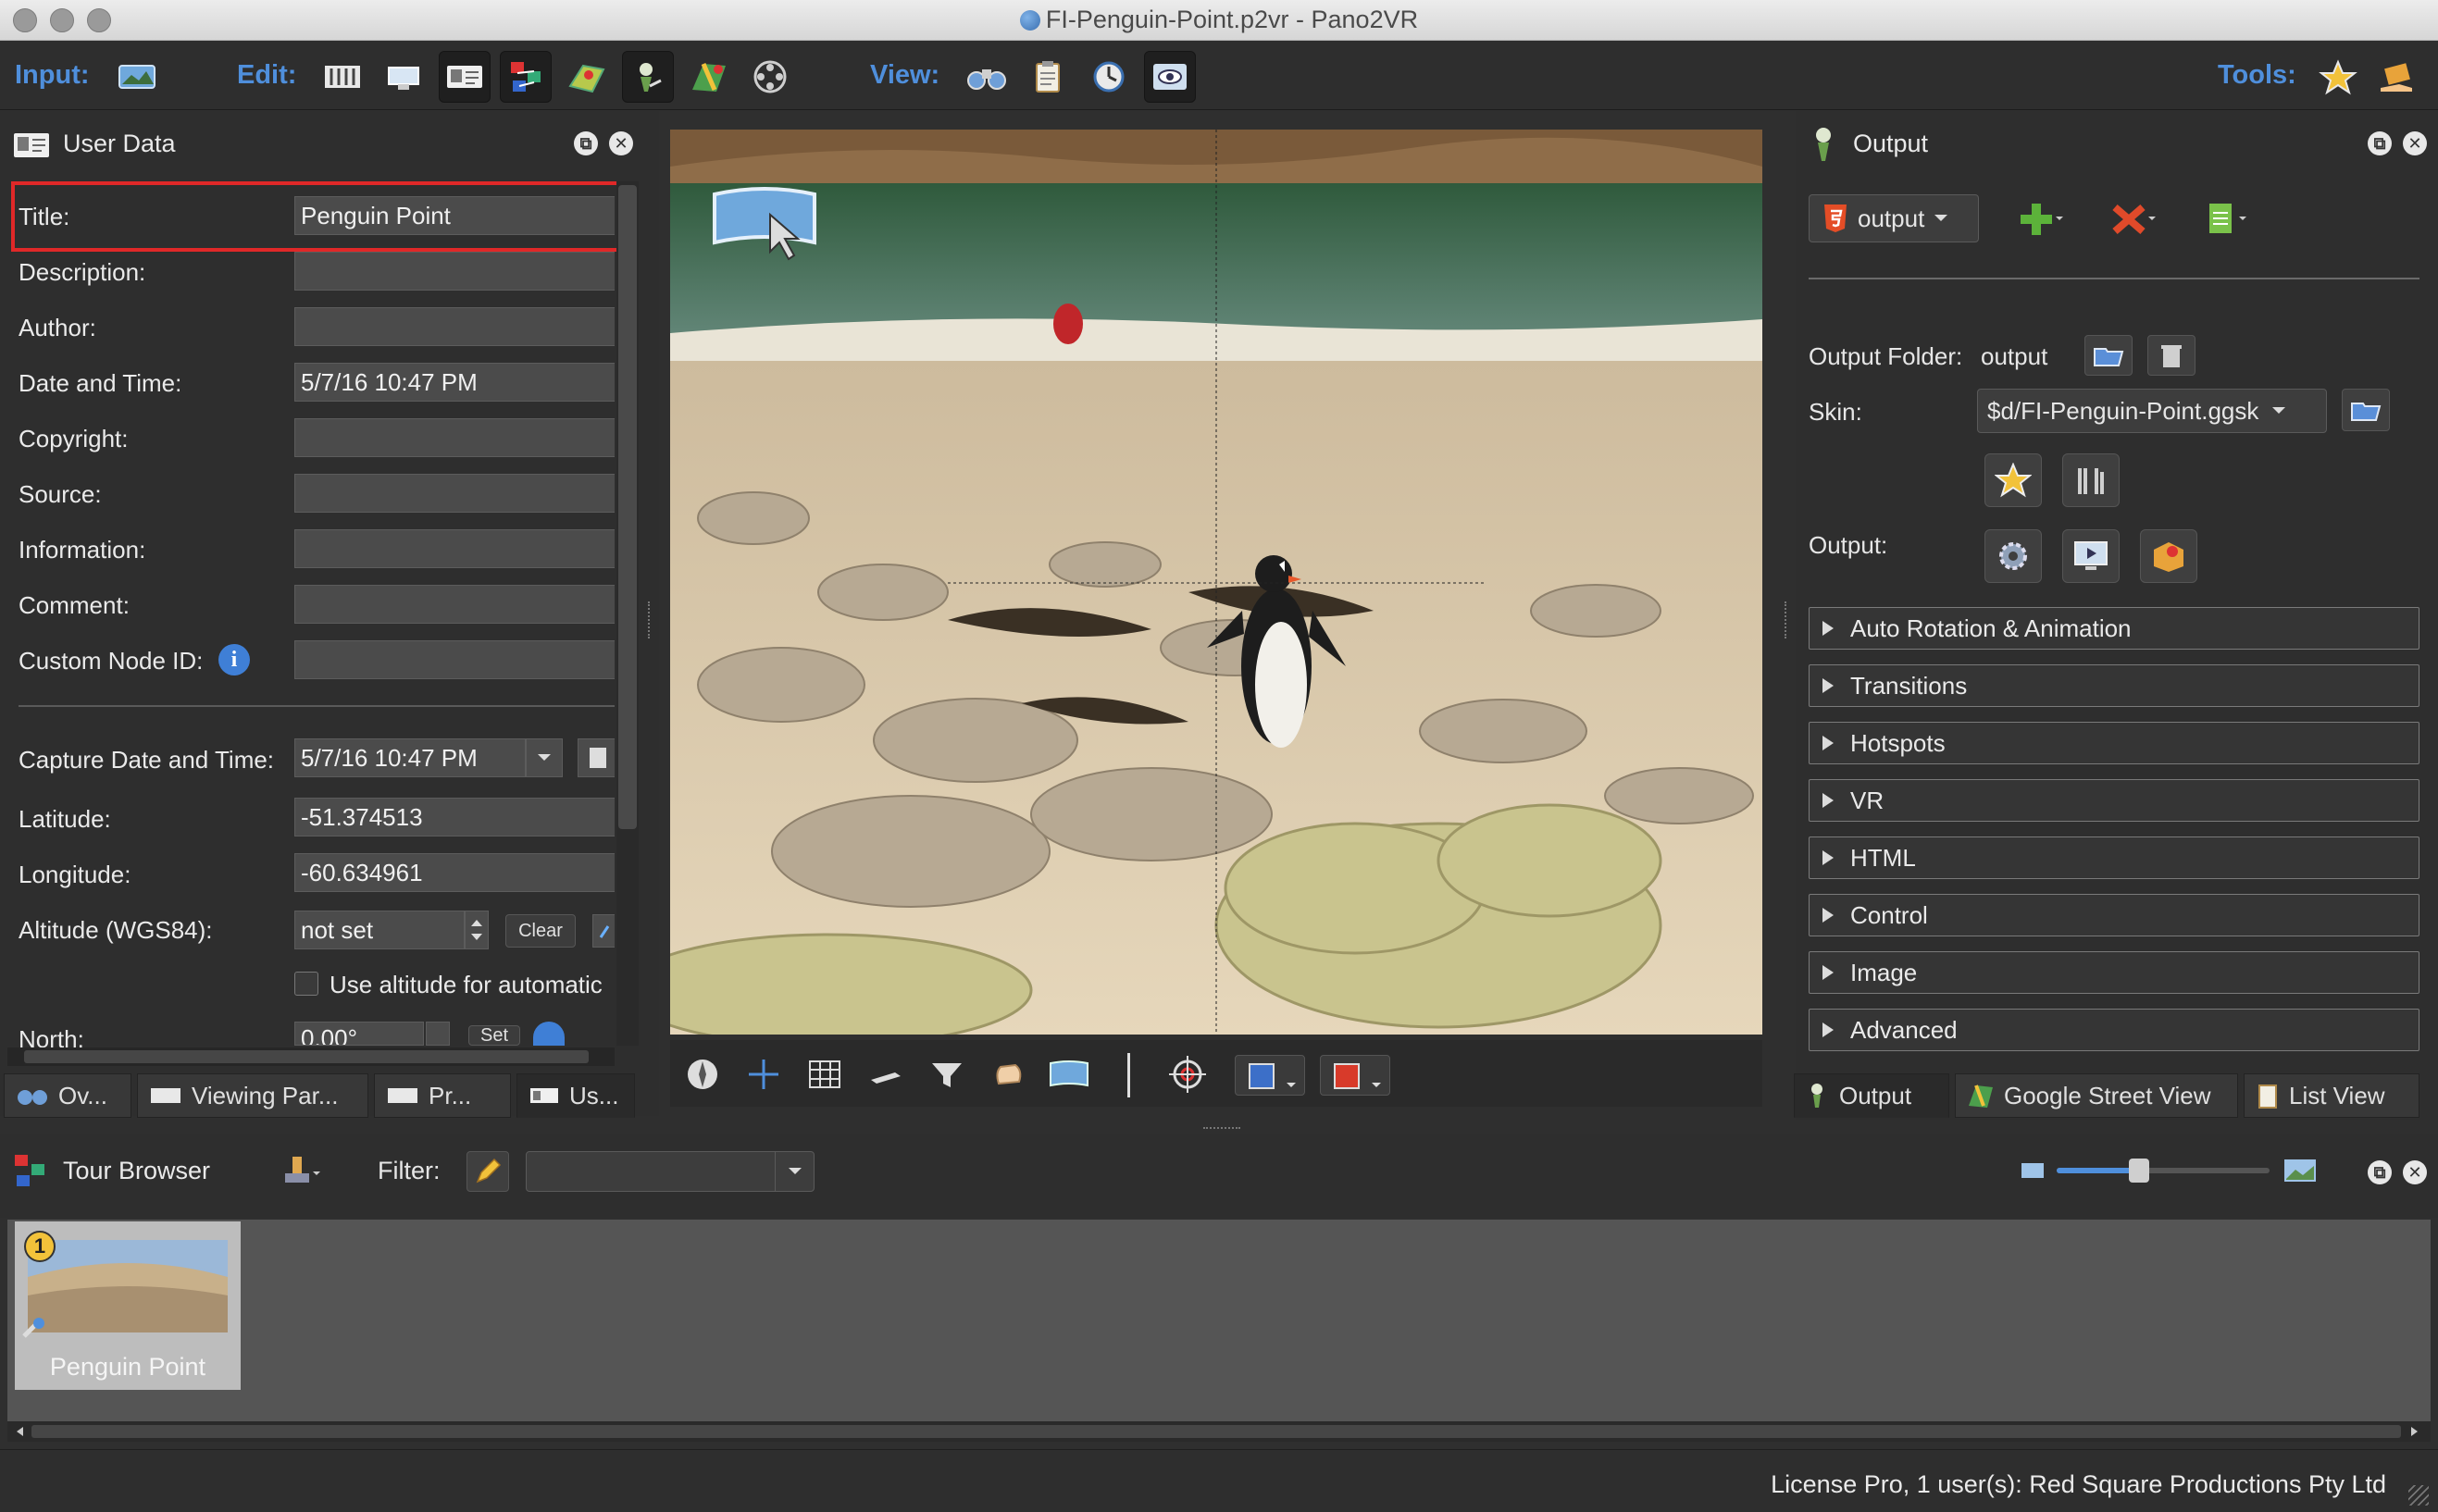 This screenshot has width=2438, height=1512. What do you see at coordinates (342, 77) in the screenshot?
I see `viewing-parameters-button` at bounding box center [342, 77].